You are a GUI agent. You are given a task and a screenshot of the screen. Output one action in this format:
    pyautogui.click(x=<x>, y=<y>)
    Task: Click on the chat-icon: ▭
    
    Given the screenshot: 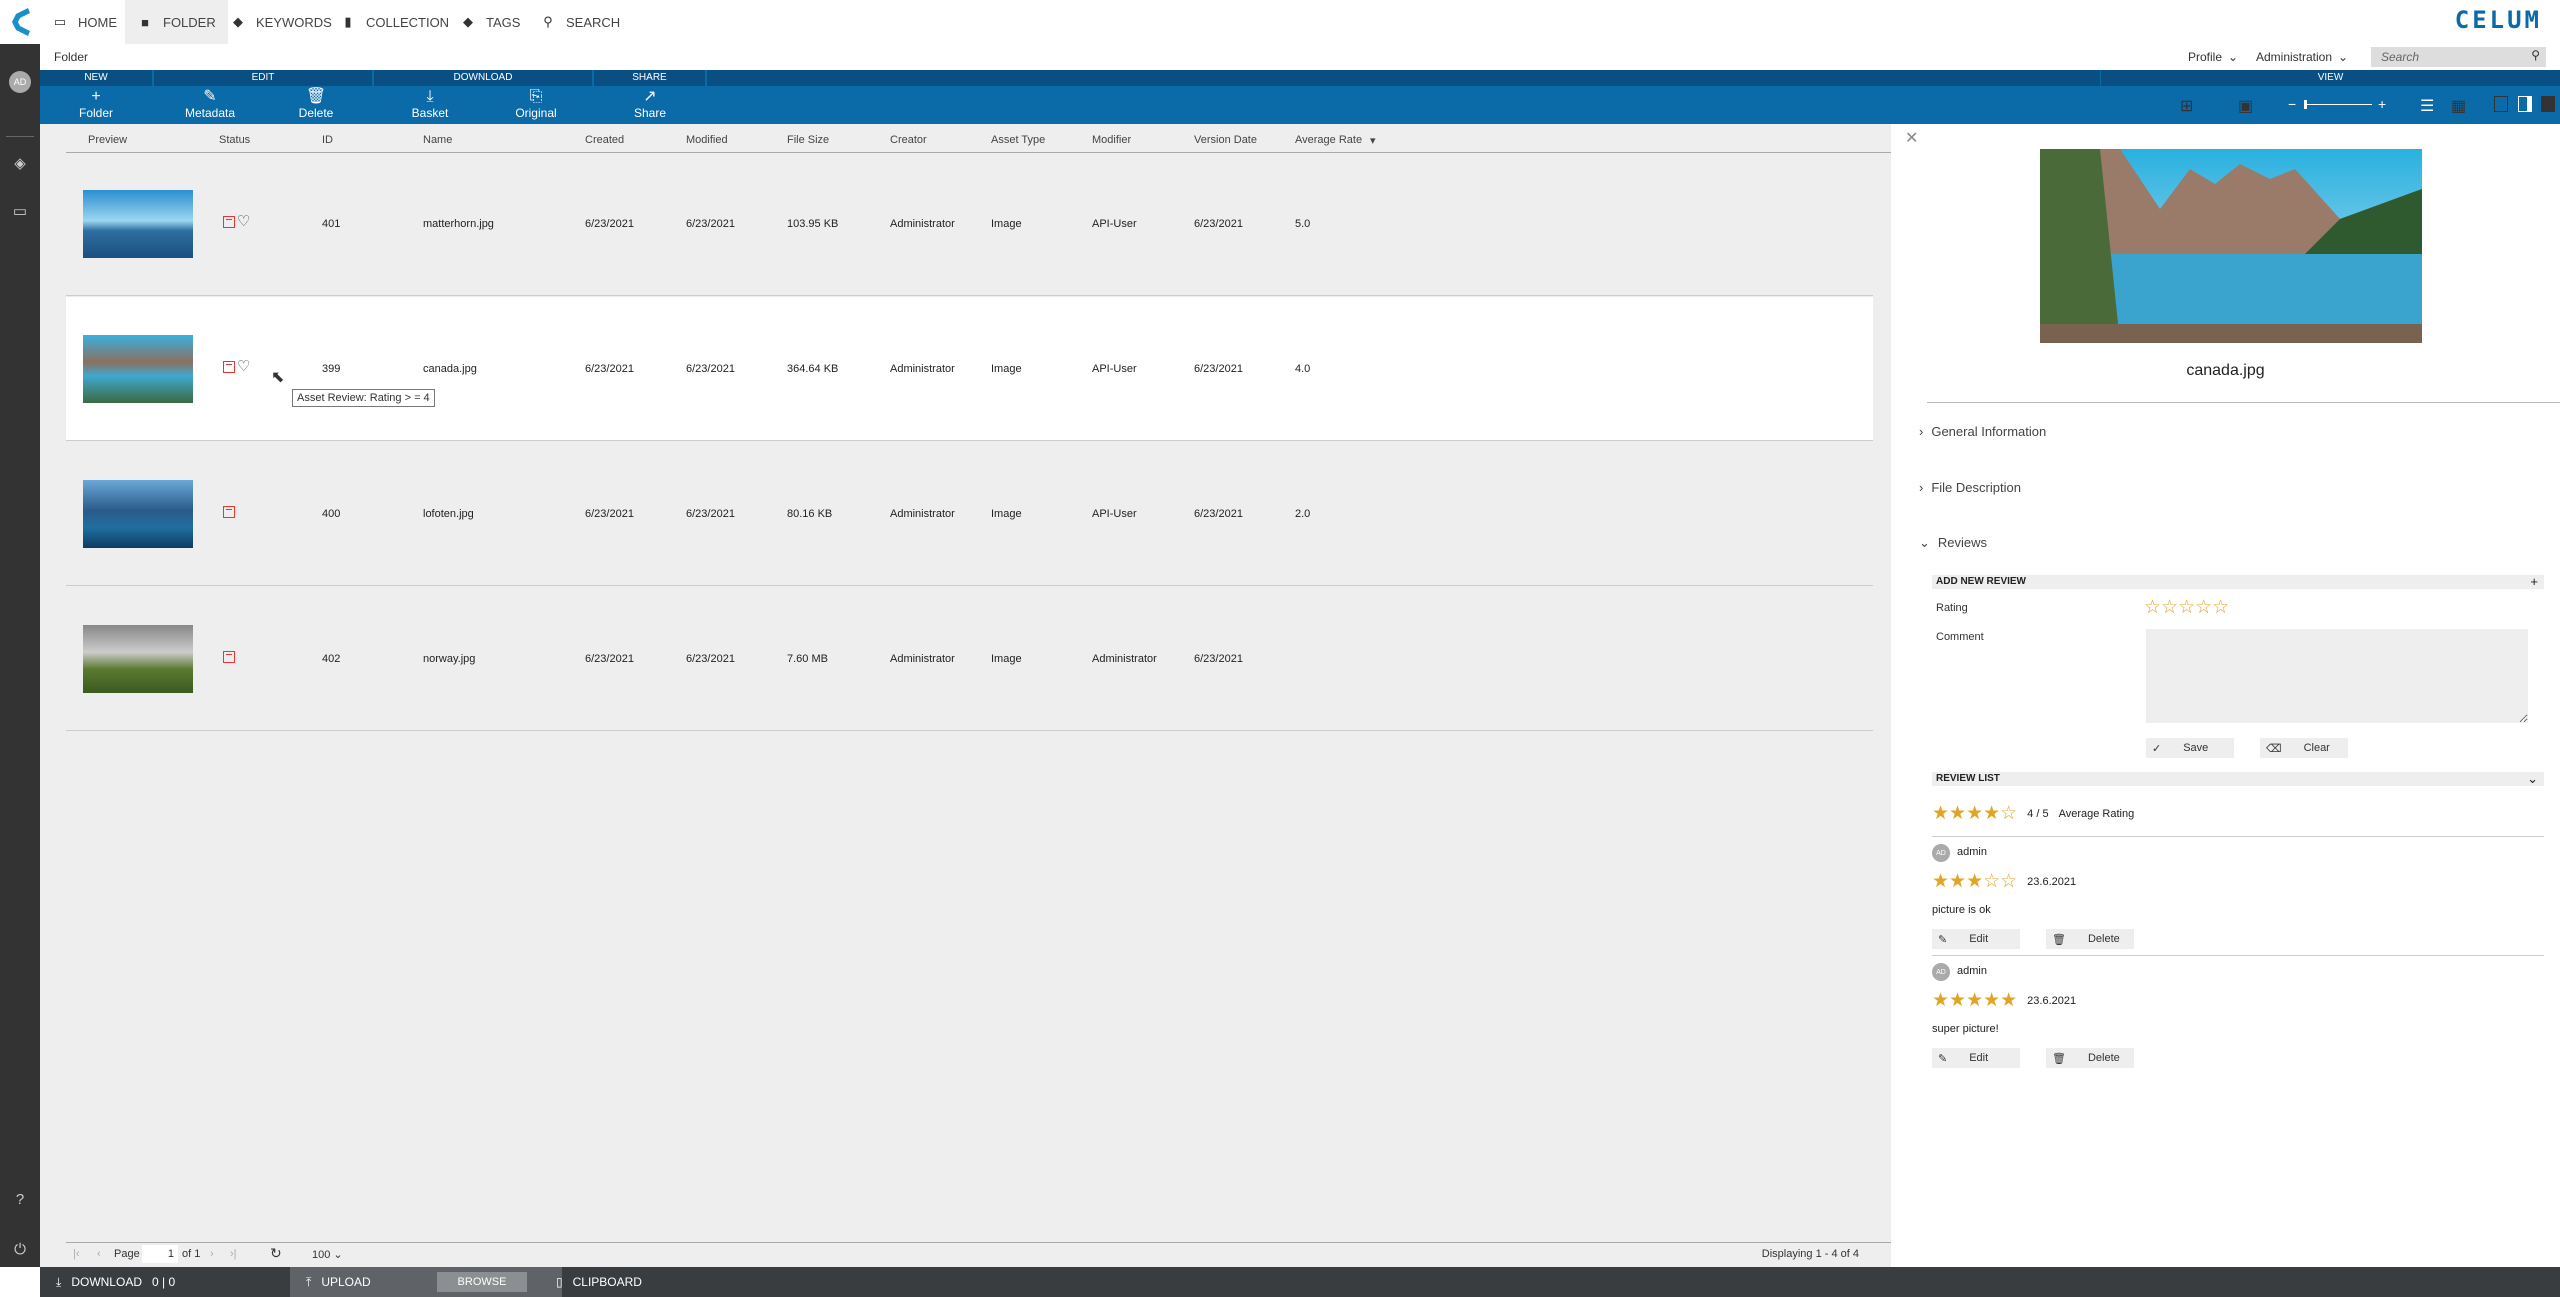 What is the action you would take?
    pyautogui.click(x=20, y=211)
    